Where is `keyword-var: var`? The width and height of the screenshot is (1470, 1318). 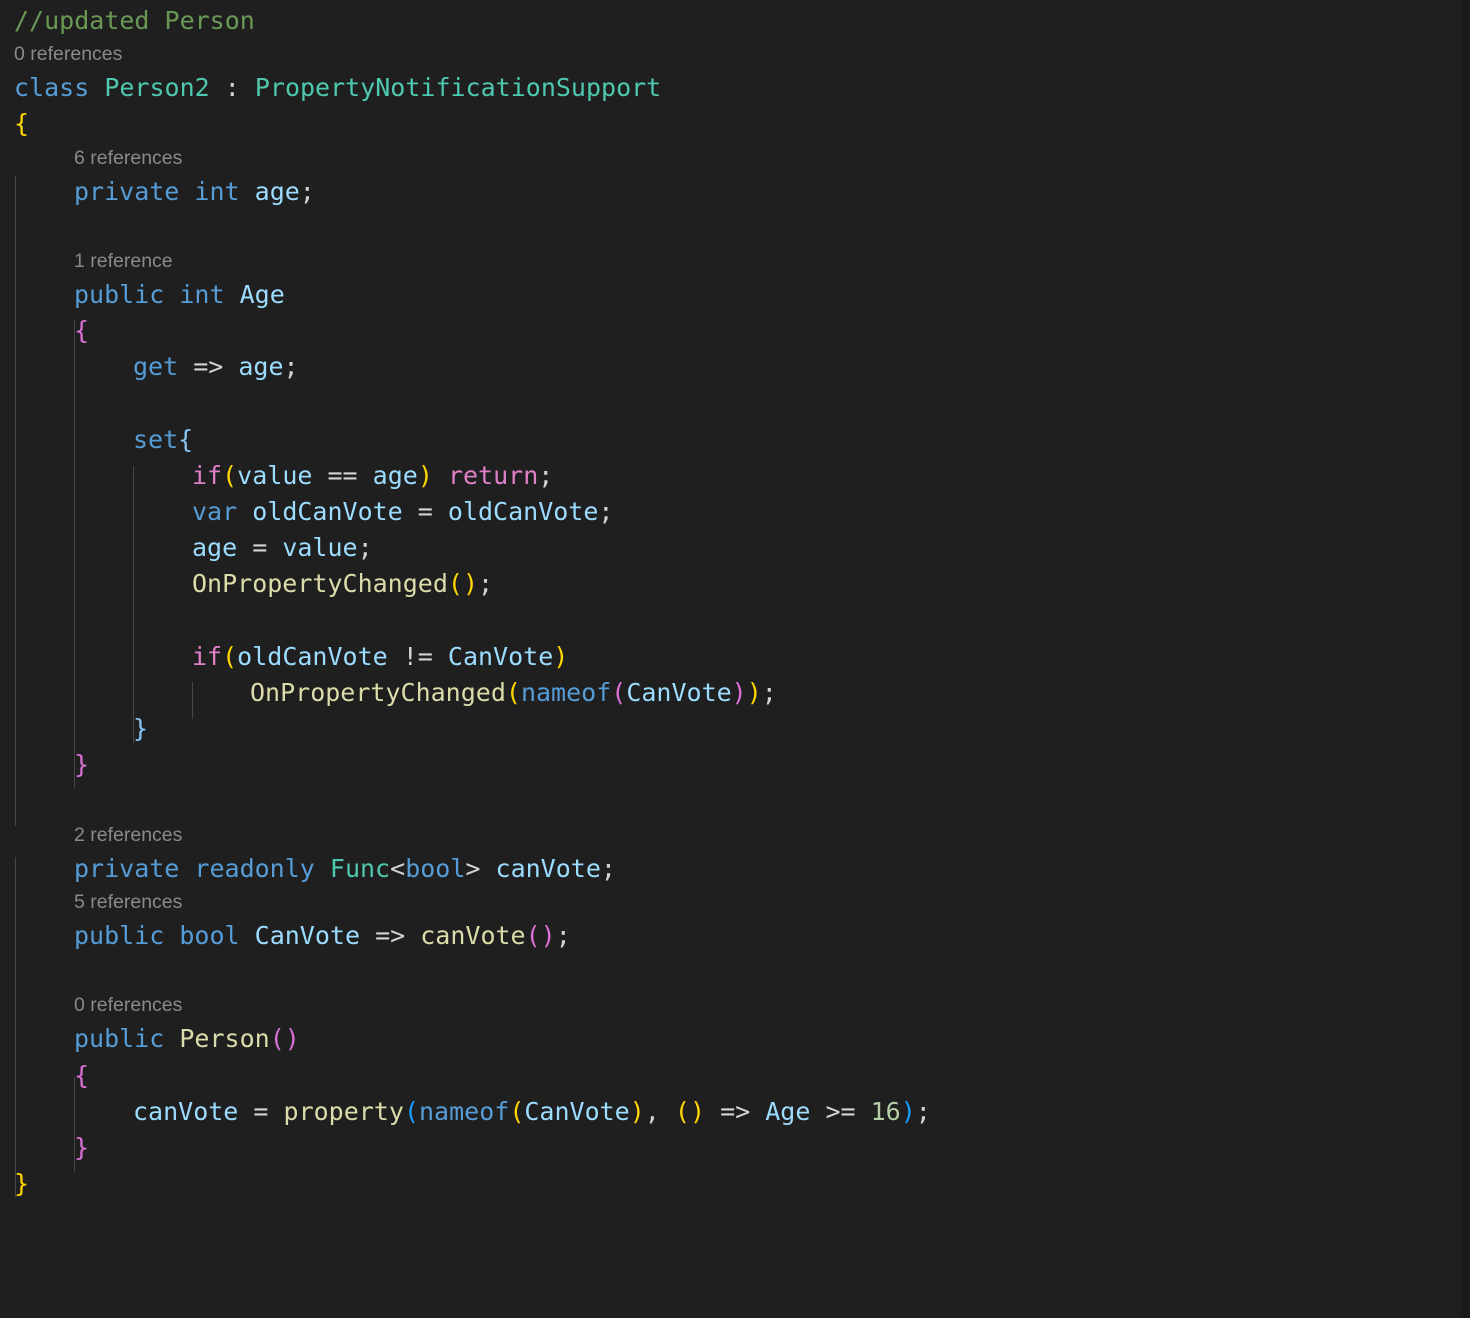
keyword-var: var is located at coordinates (215, 512).